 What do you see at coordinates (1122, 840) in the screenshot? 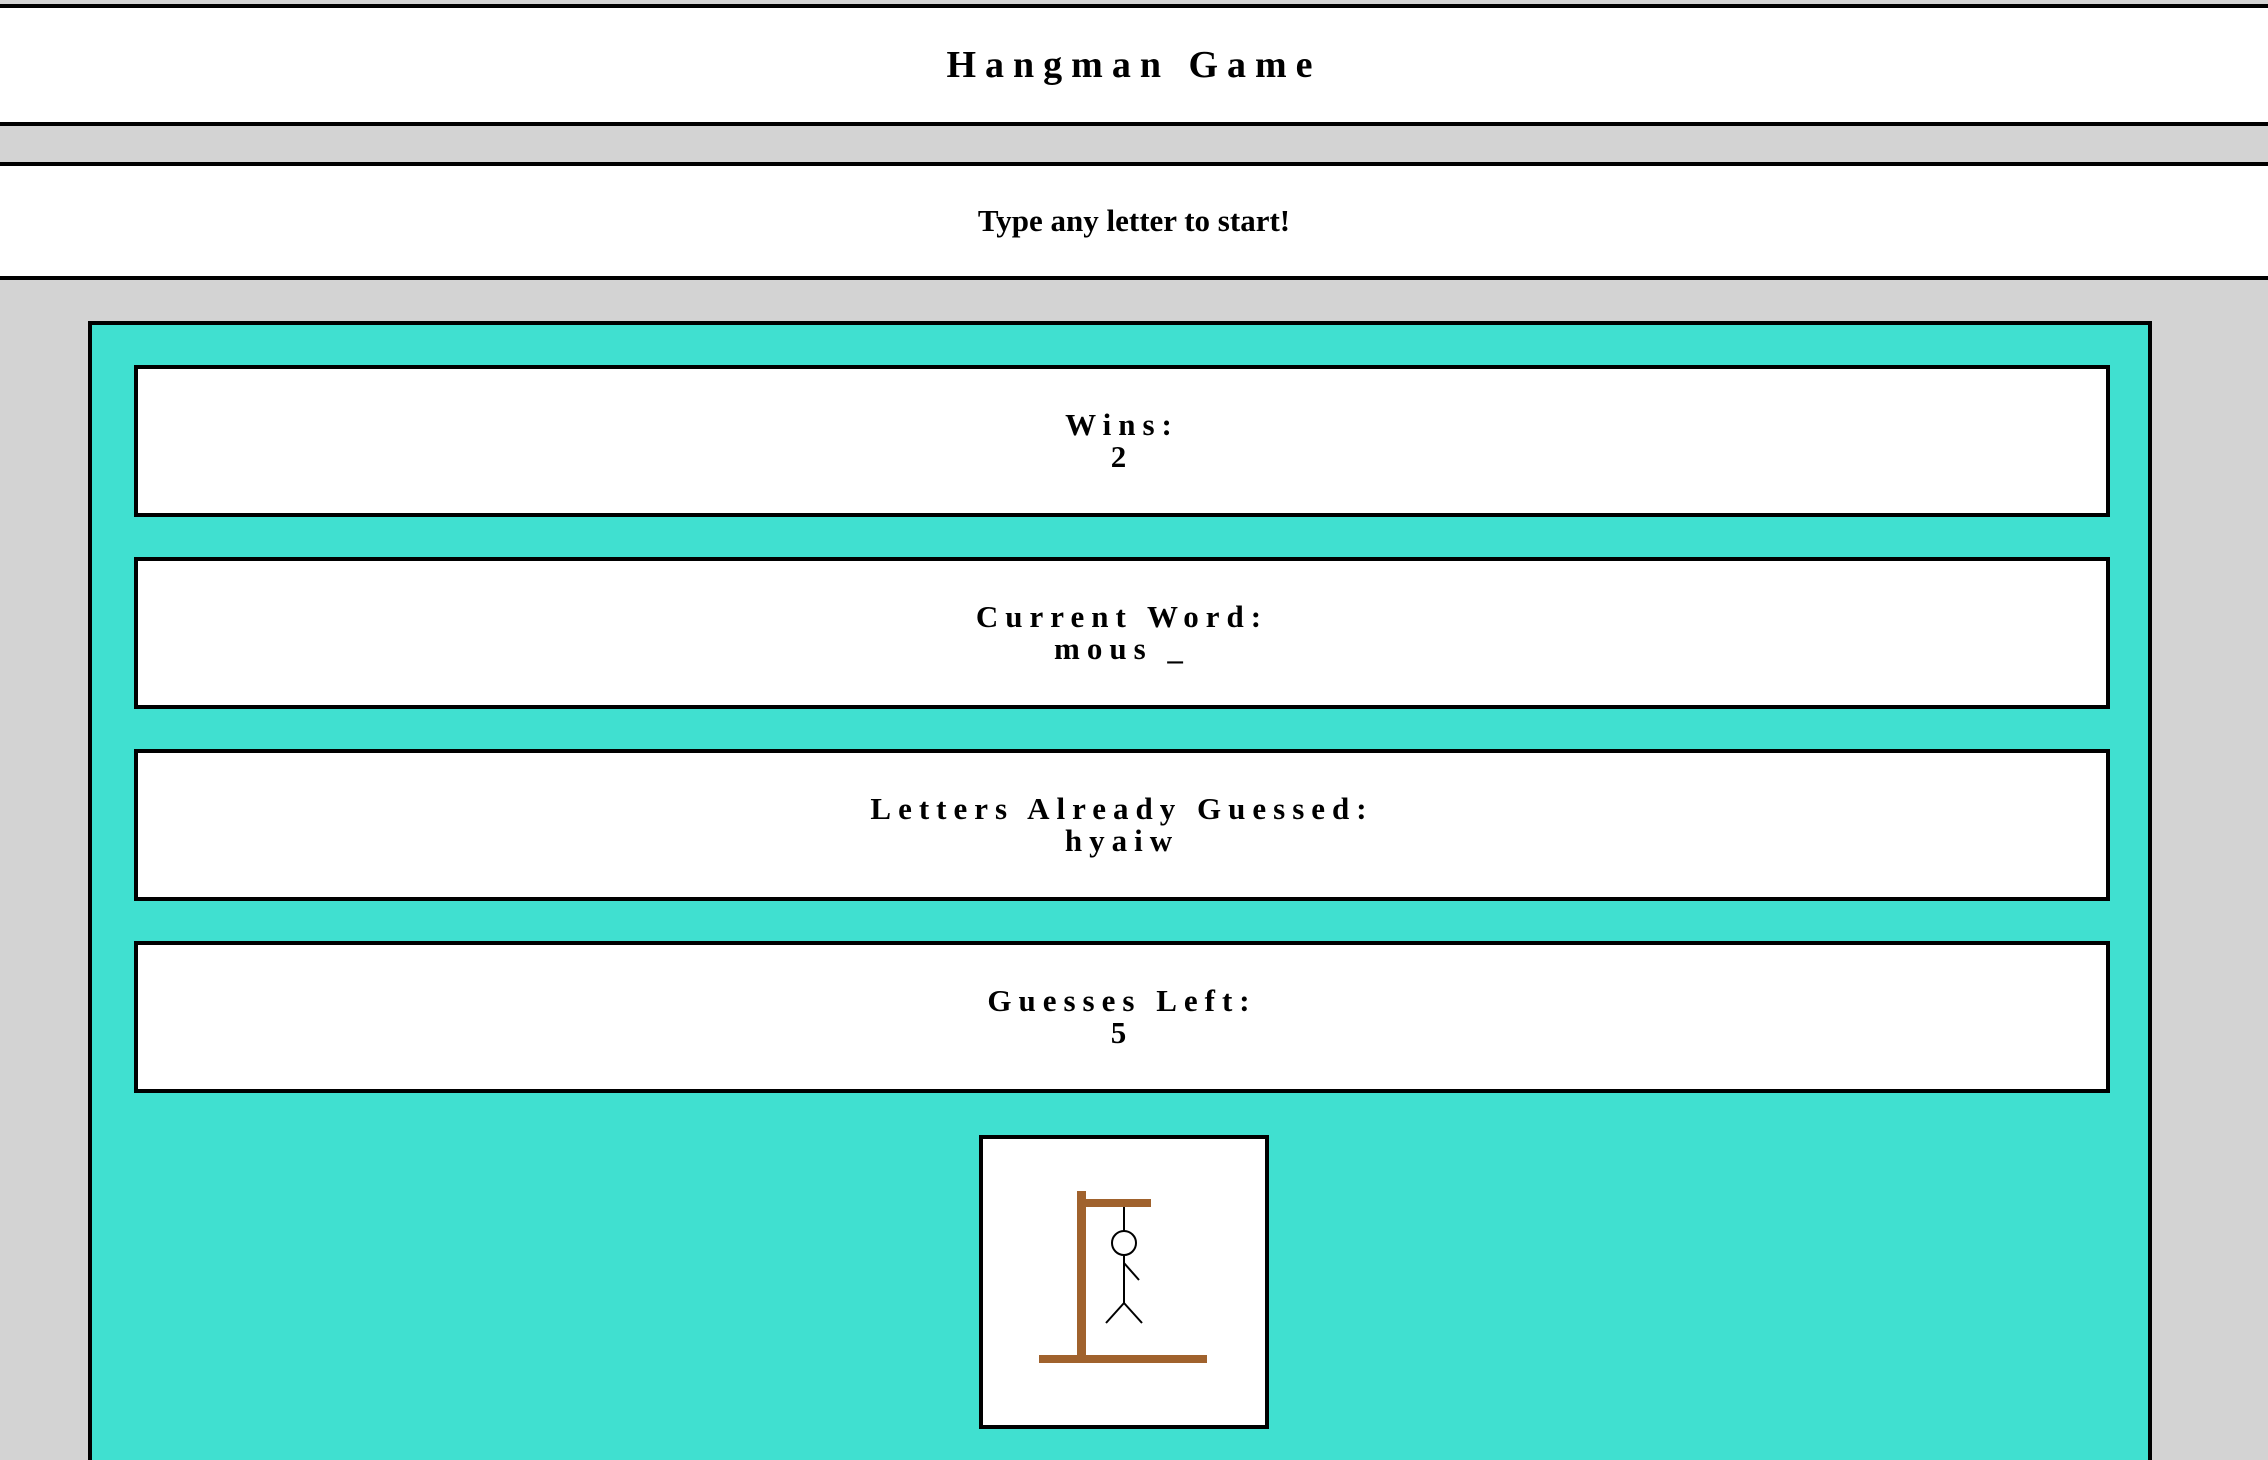
I see `letters-guessed-value: hyaiw` at bounding box center [1122, 840].